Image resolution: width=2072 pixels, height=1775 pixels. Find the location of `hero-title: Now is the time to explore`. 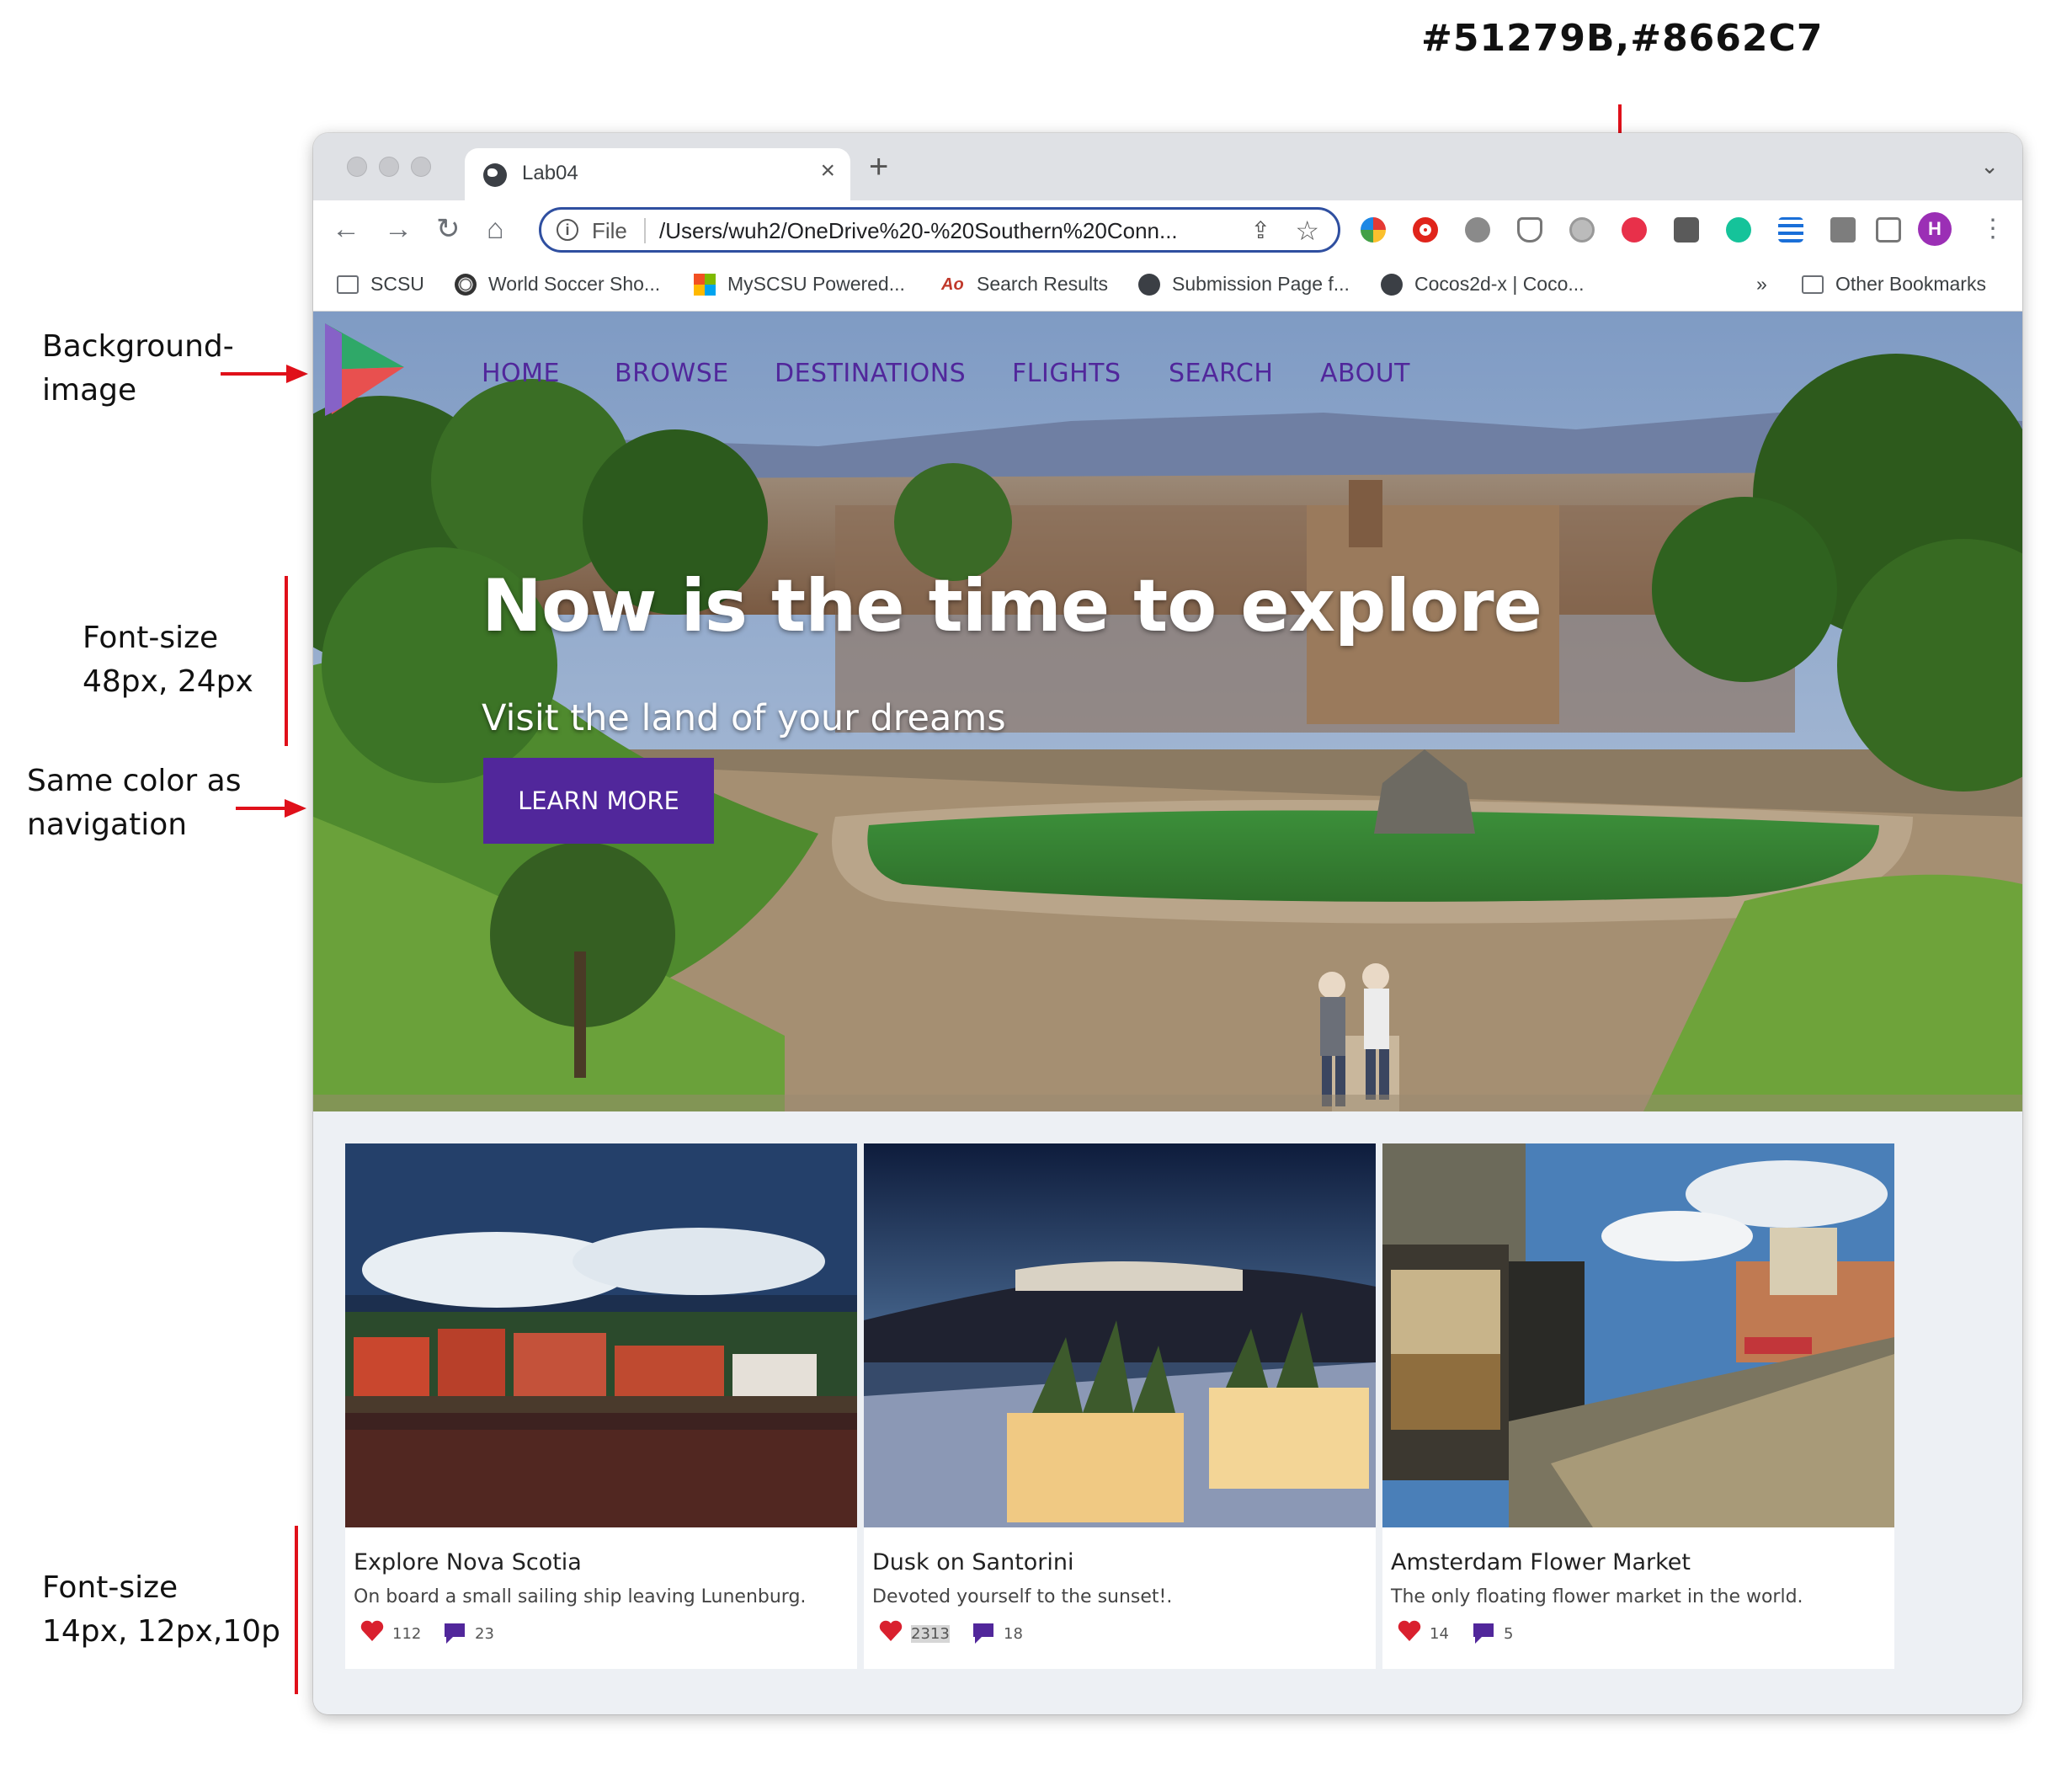

hero-title: Now is the time to explore is located at coordinates (1012, 606).